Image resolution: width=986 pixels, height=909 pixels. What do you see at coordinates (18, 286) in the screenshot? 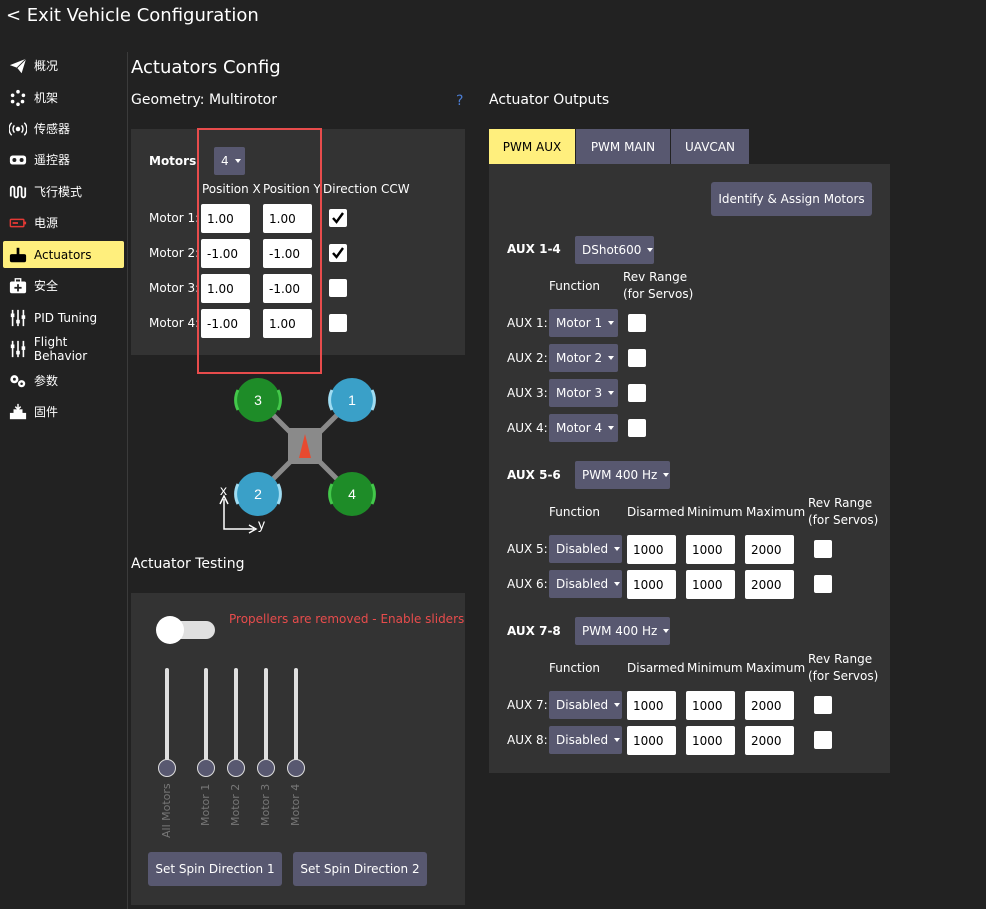
I see `safety-icon` at bounding box center [18, 286].